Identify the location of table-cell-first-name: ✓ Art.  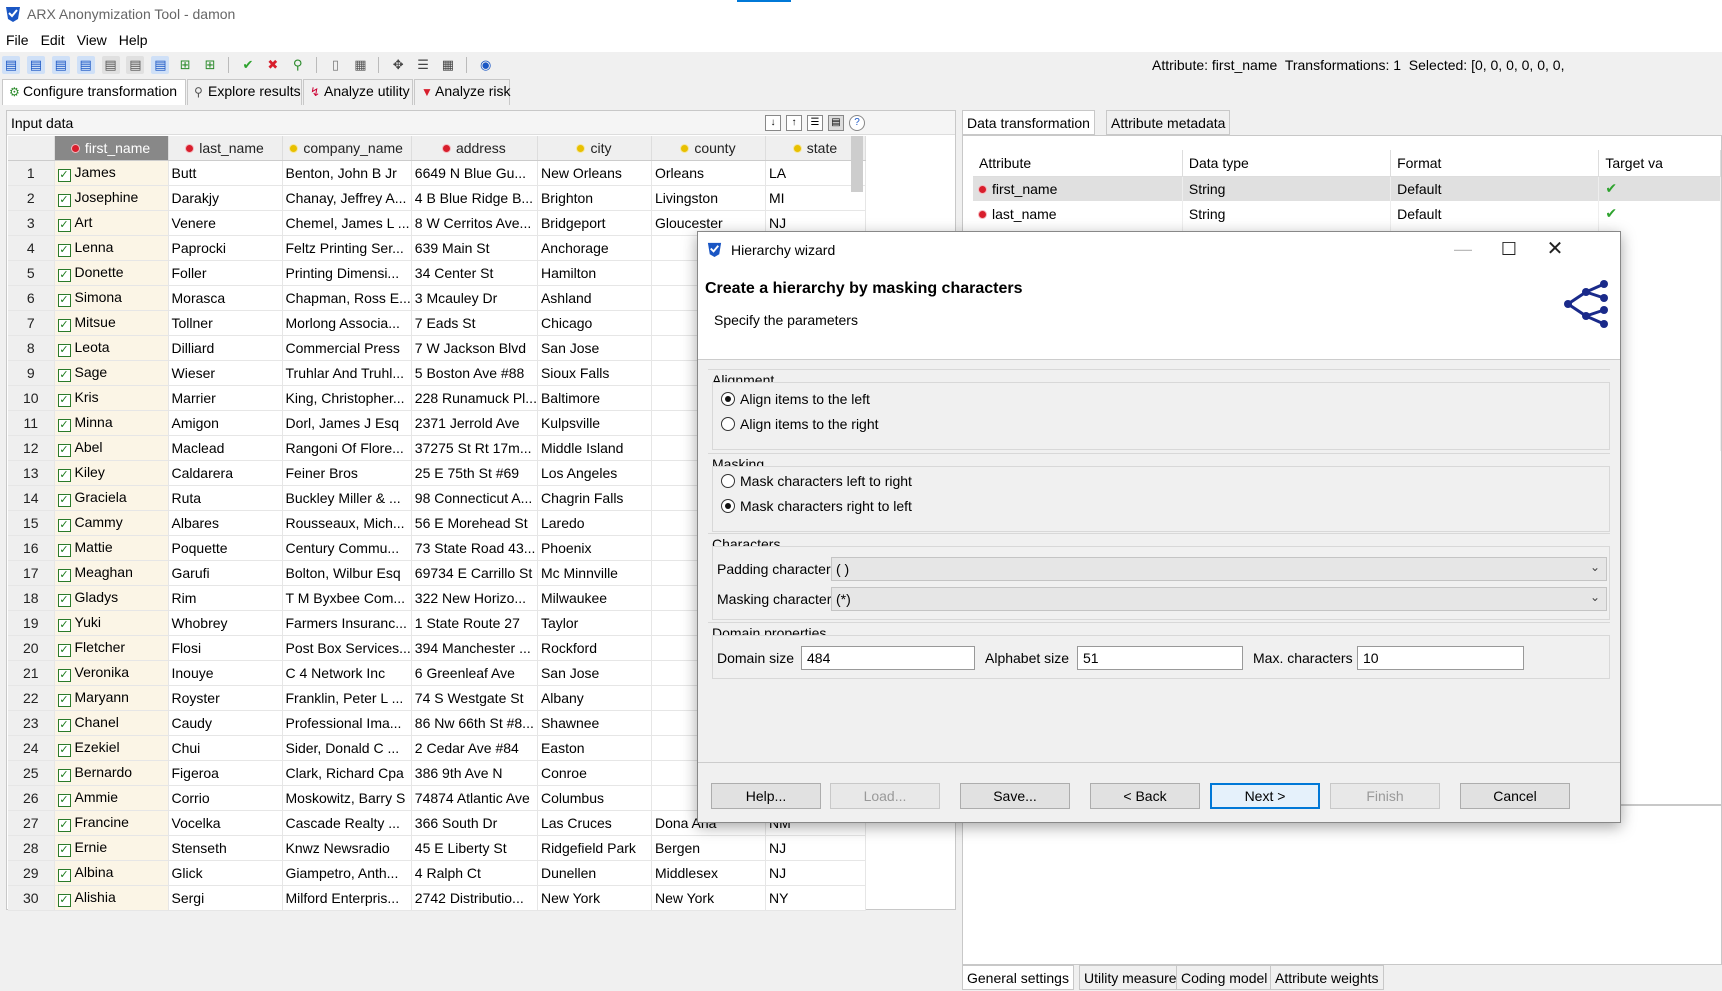
(111, 223).